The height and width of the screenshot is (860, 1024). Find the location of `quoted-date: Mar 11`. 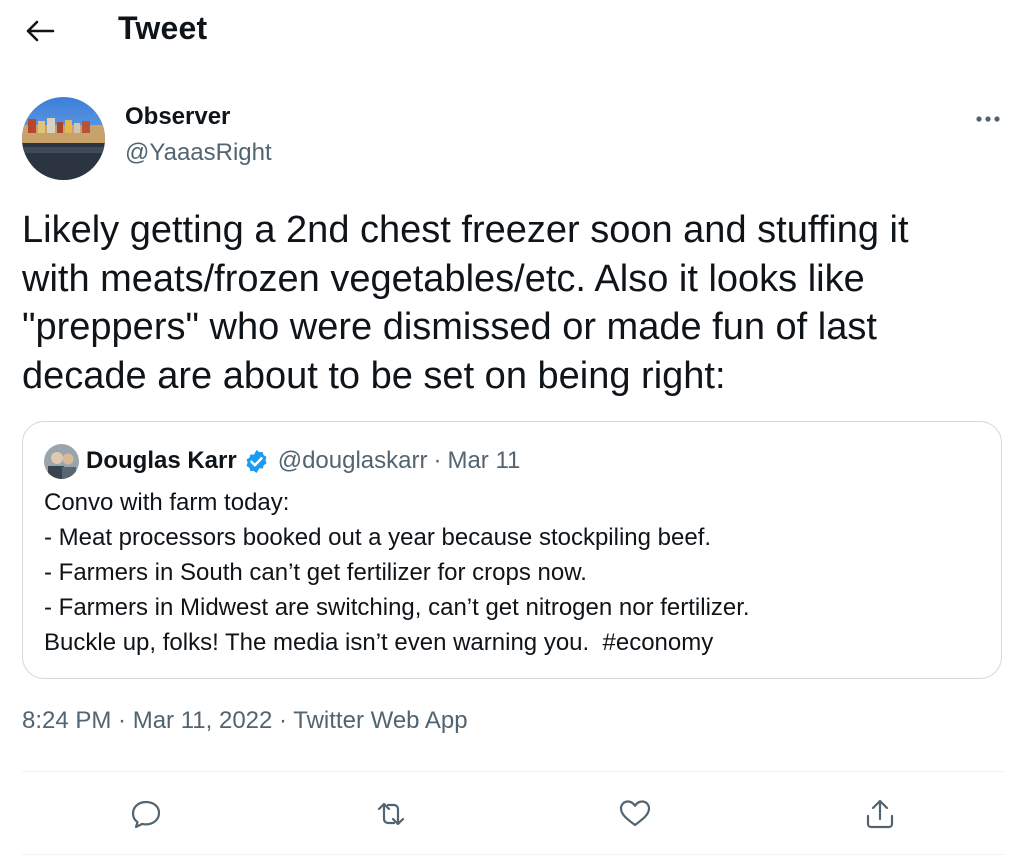

quoted-date: Mar 11 is located at coordinates (484, 460).